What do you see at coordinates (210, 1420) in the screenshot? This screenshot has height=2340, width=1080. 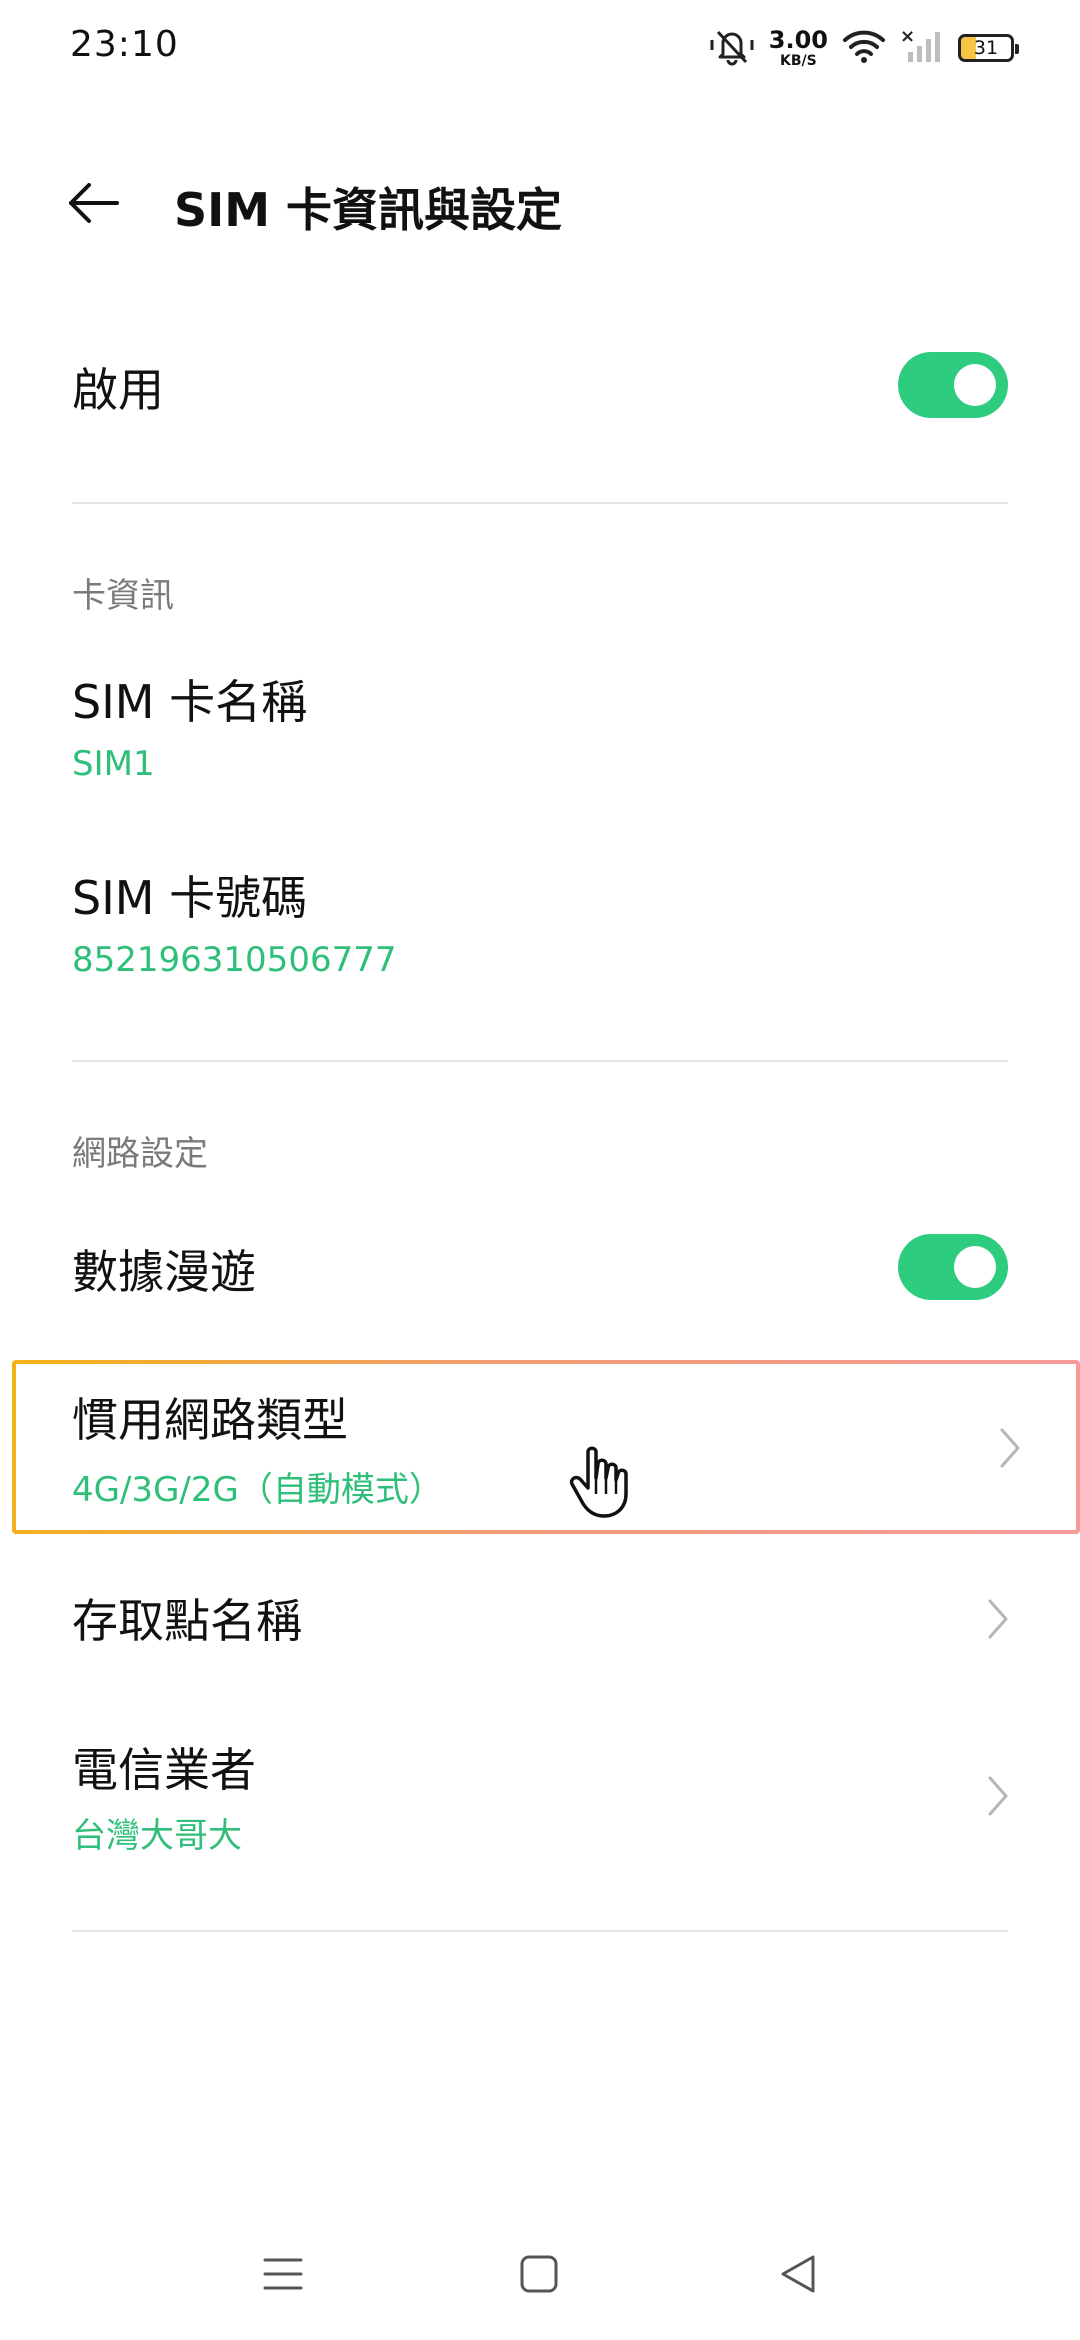 I see `preferred-network-title: 慣用網路類型` at bounding box center [210, 1420].